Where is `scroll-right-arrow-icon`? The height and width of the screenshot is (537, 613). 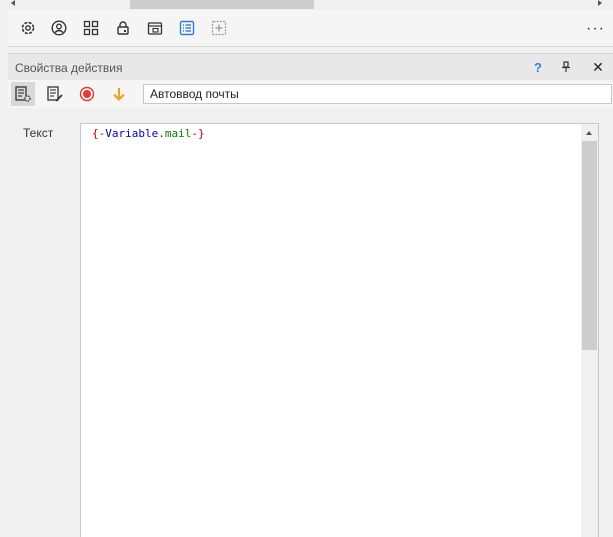 scroll-right-arrow-icon is located at coordinates (600, 3).